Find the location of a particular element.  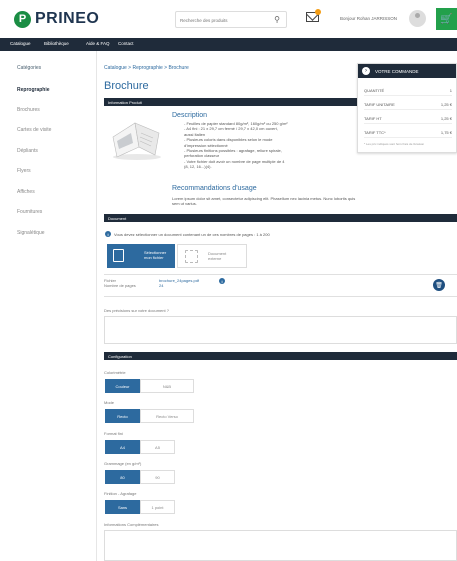

avatar is located at coordinates (417, 18).